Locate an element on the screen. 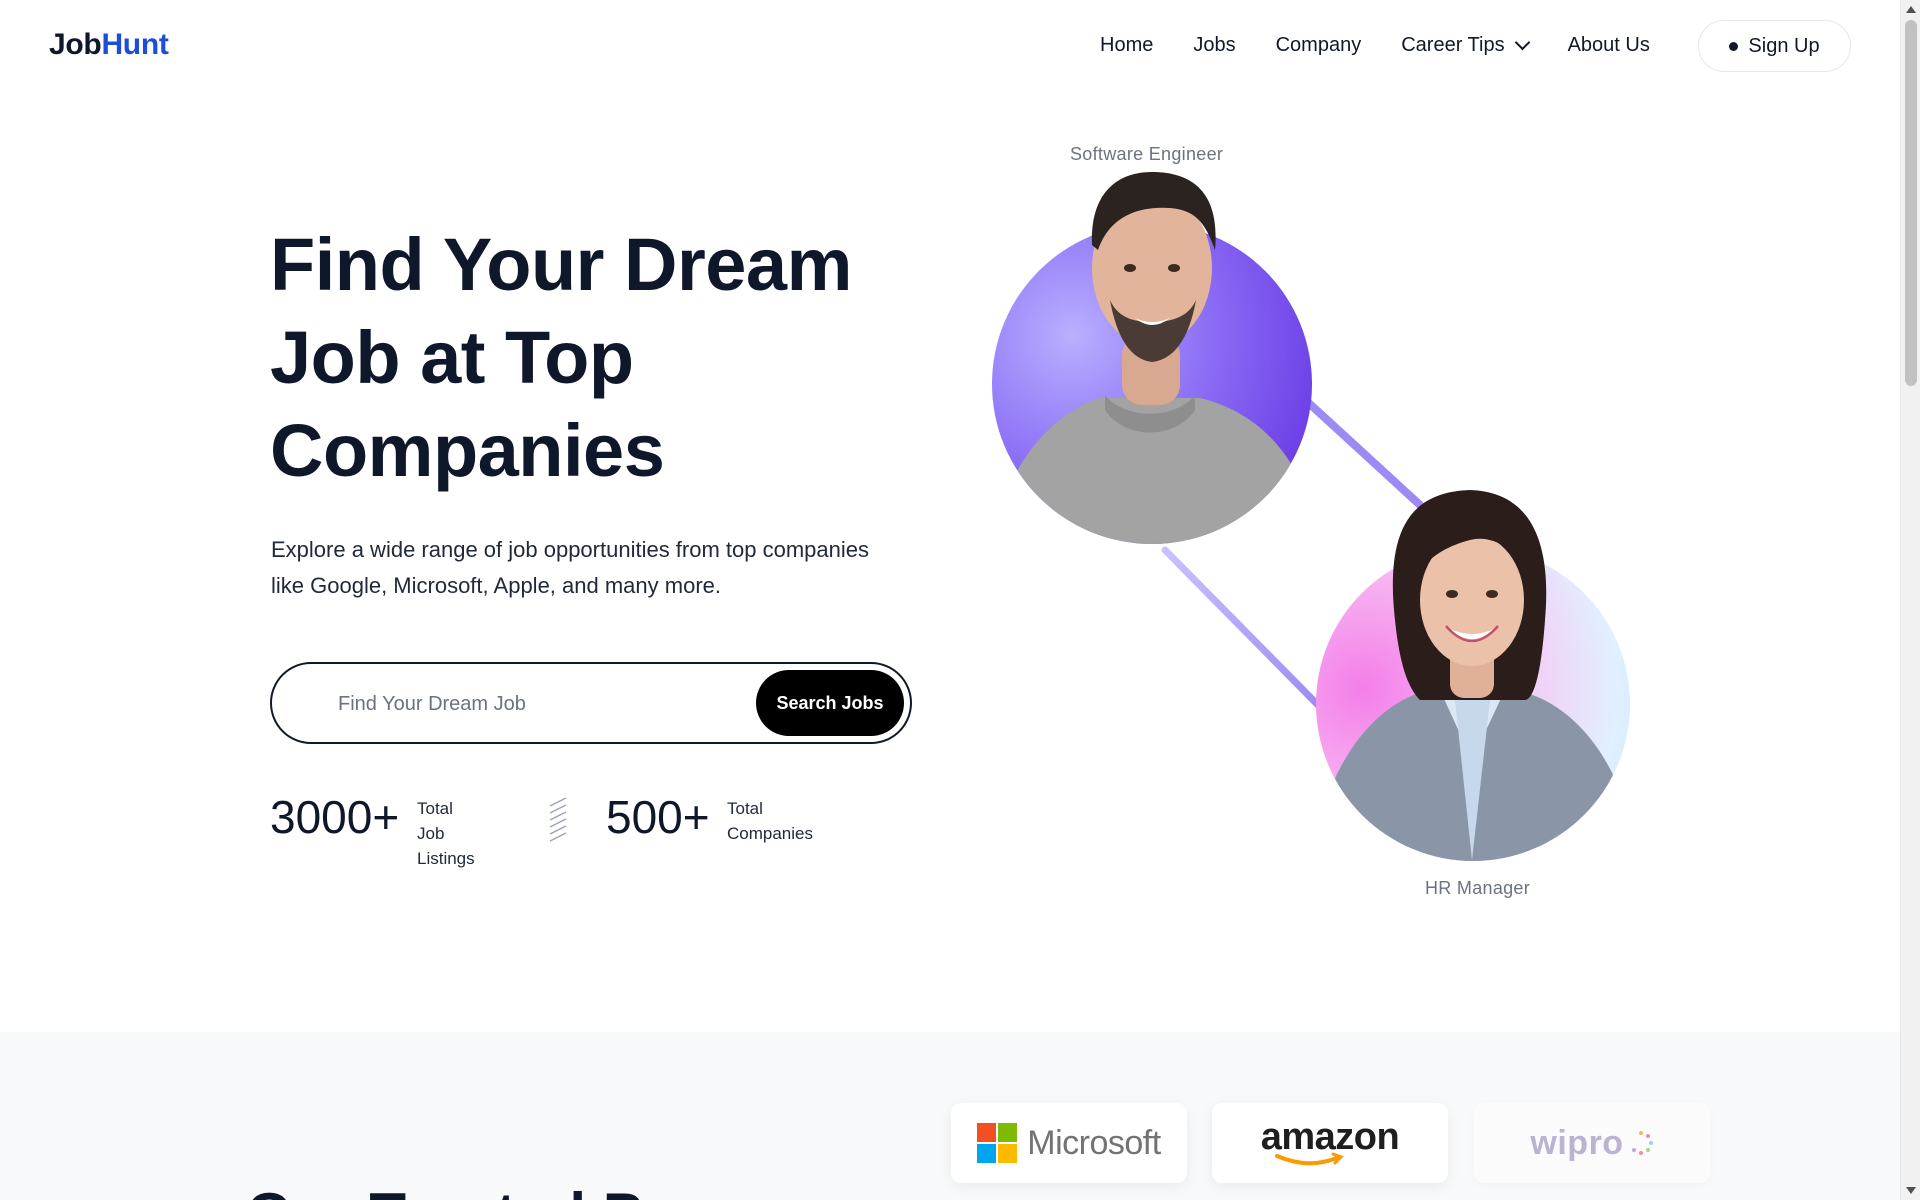  hr-manager-head is located at coordinates (1469, 595).